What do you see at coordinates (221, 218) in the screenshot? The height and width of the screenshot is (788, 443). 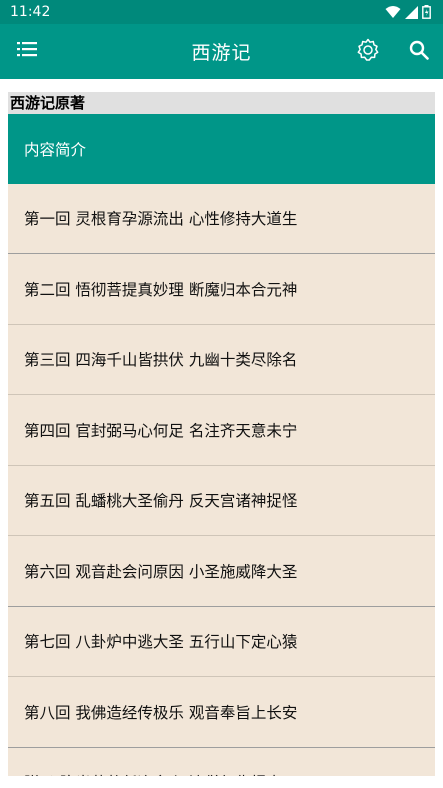 I see `chapter-item-1: 第一回 灵根育孕源流出 心性修持大道生` at bounding box center [221, 218].